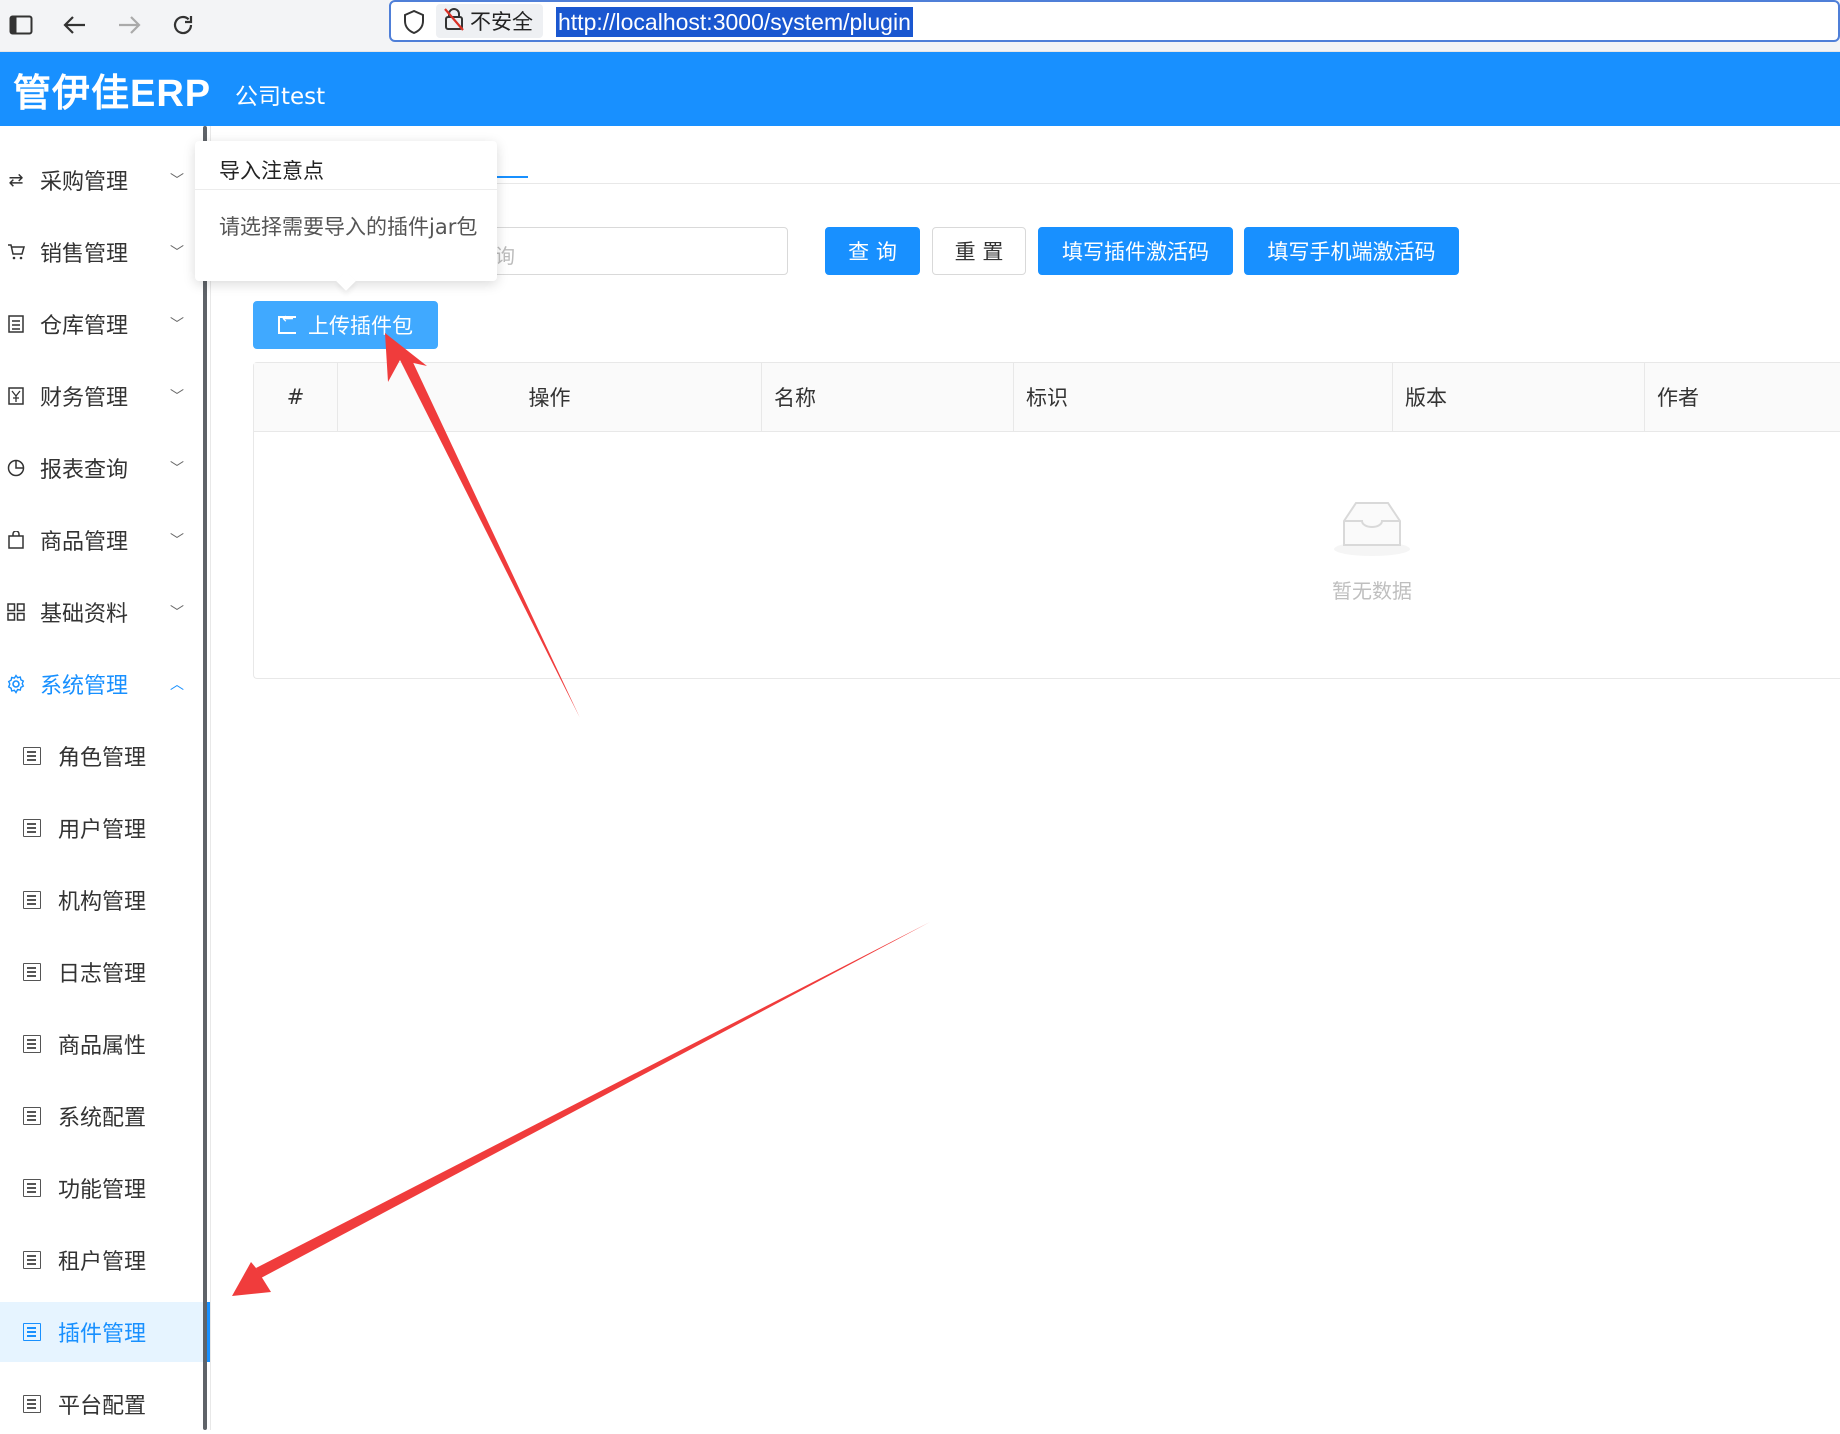  Describe the element at coordinates (920, 89) in the screenshot. I see `app-header: 管伊佳ERP 公司test` at that location.